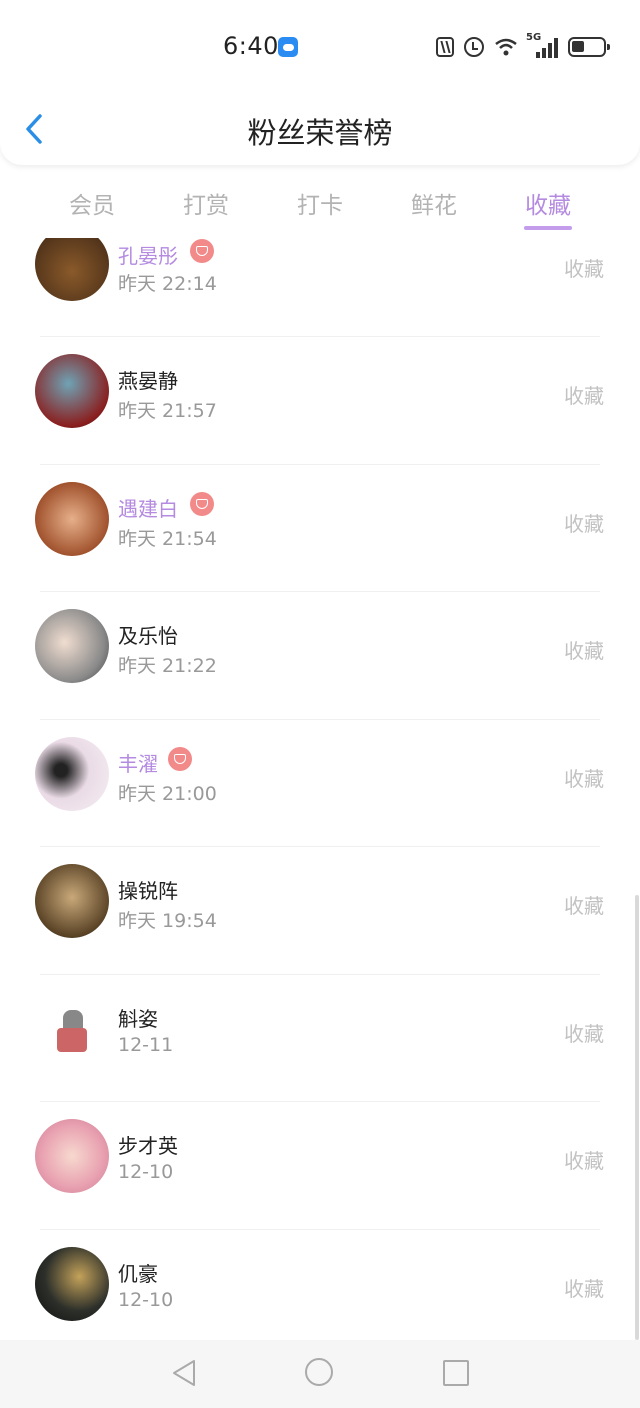  I want to click on fan-name: 步才英, so click(148, 1146).